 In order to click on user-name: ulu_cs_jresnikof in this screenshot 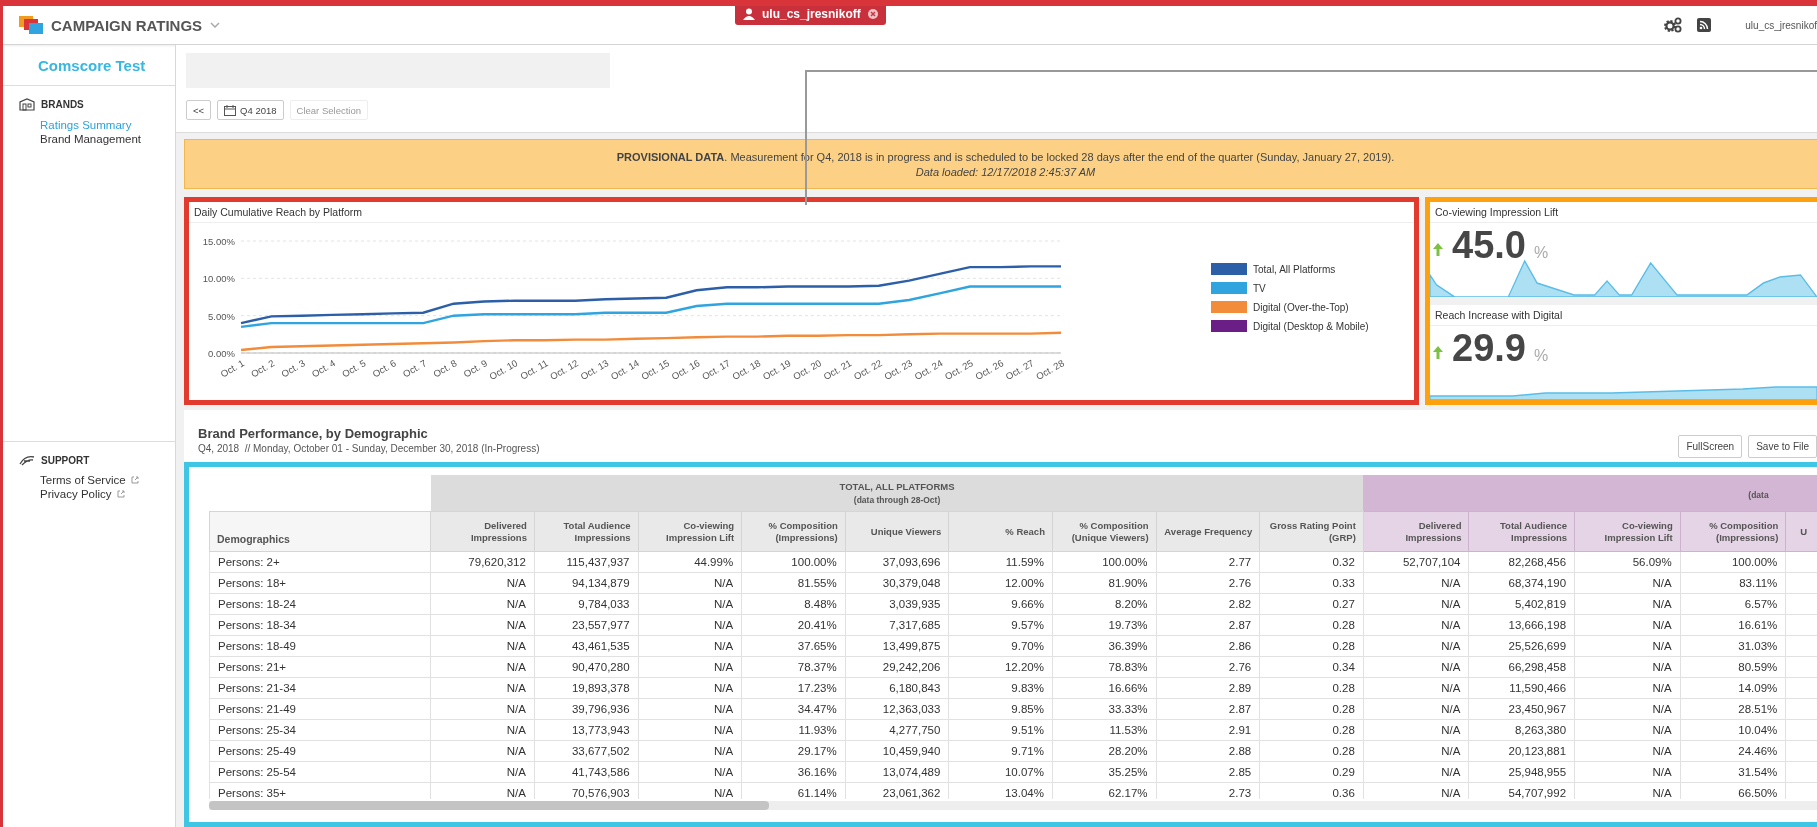, I will do `click(1781, 25)`.